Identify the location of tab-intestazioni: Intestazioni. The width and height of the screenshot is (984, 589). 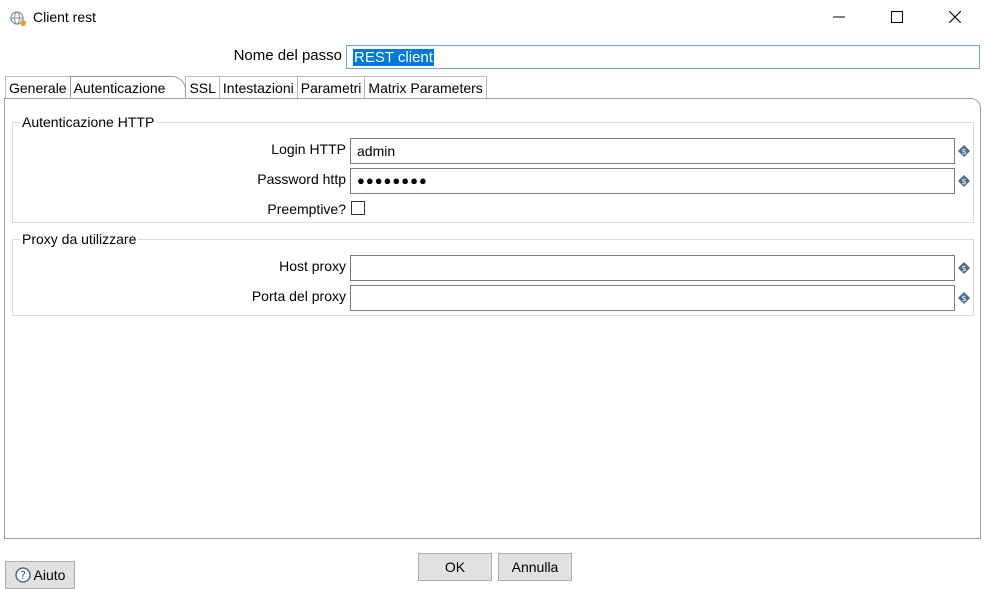
(258, 87).